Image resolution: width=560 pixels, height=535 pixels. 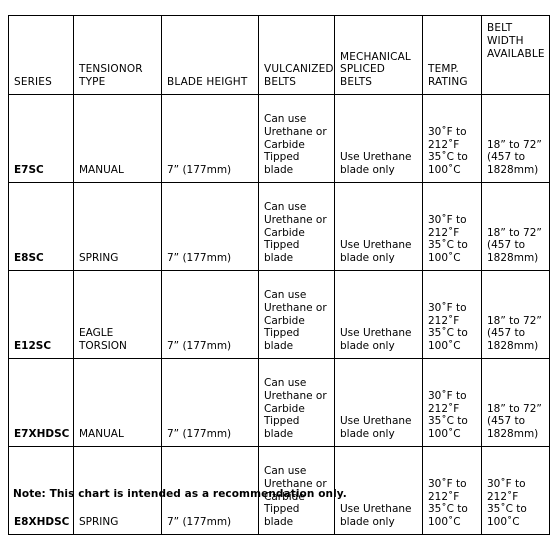 I want to click on column-header-mechanical-spliced-belts: MECHANICAL SPLICED BELTS, so click(x=378, y=55).